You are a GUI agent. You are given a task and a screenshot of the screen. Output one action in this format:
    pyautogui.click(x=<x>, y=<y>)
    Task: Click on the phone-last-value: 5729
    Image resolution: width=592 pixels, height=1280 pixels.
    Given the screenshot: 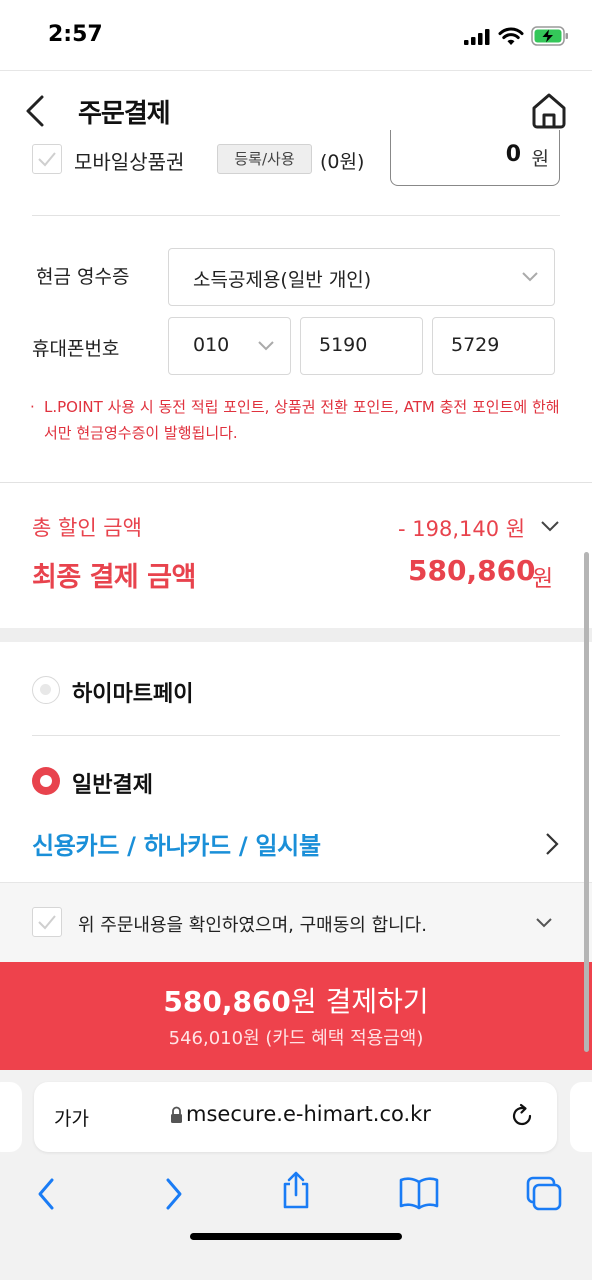 What is the action you would take?
    pyautogui.click(x=475, y=345)
    